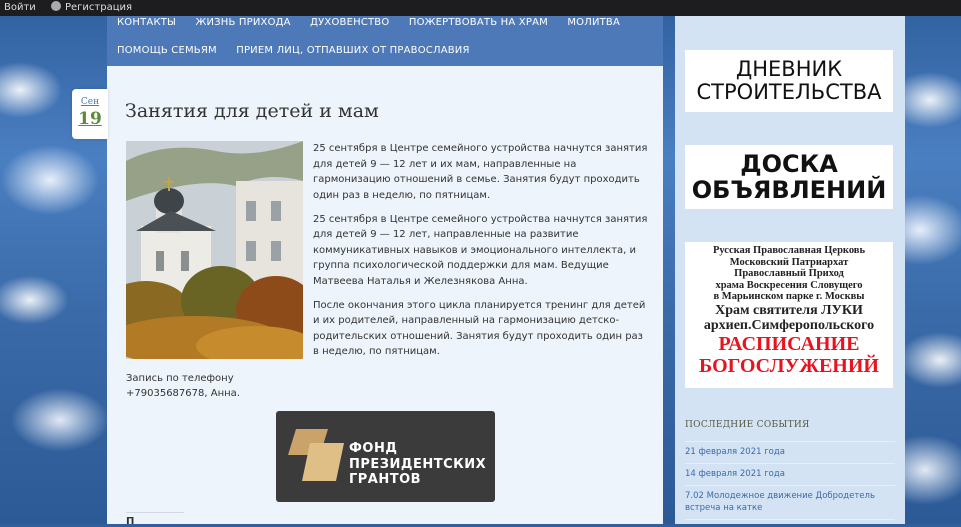  Describe the element at coordinates (183, 393) in the screenshot. I see `contact-phone: +79035687678, Анна.` at that location.